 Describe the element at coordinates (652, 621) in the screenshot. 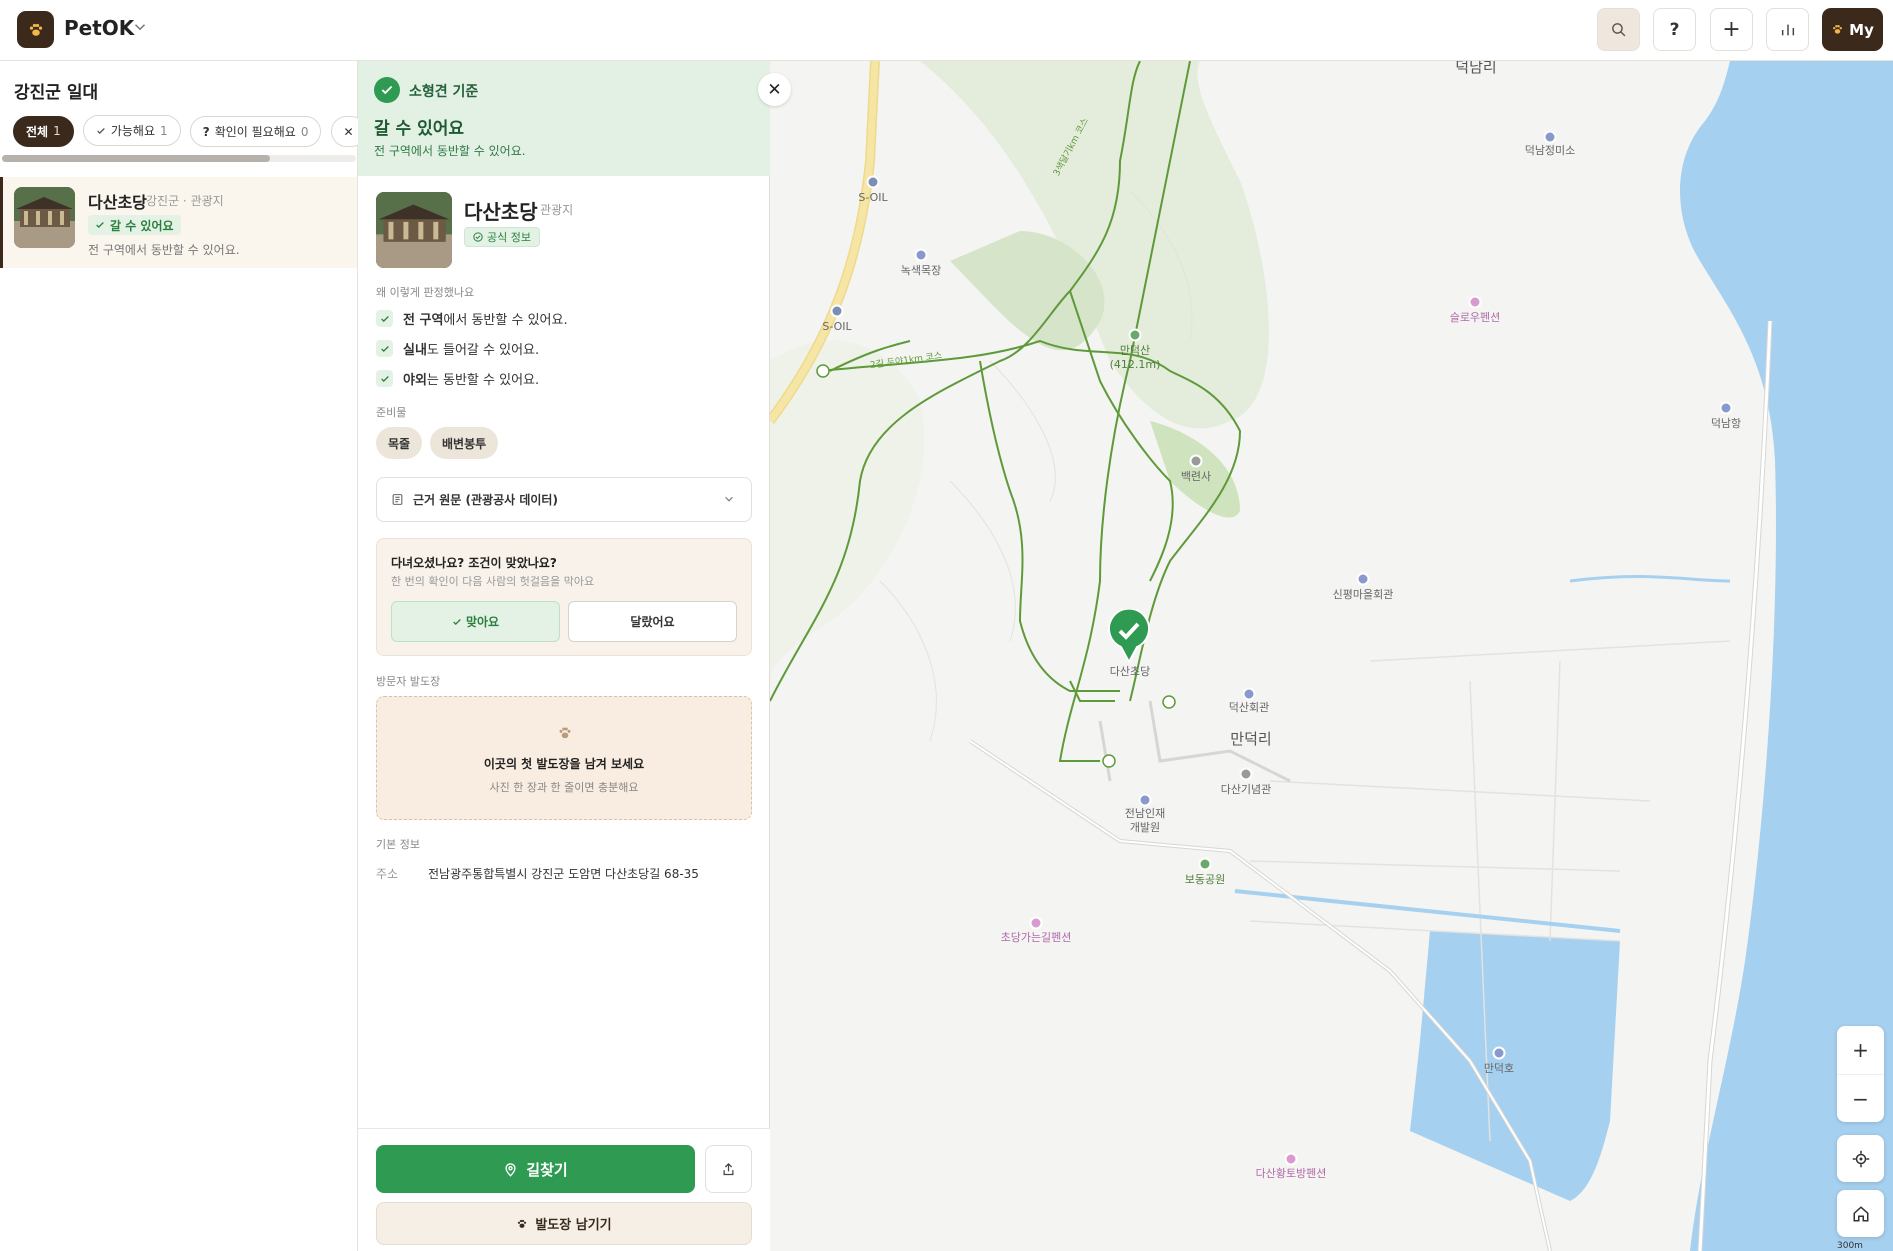

I see `confirm-no-button: 달랐어요` at that location.